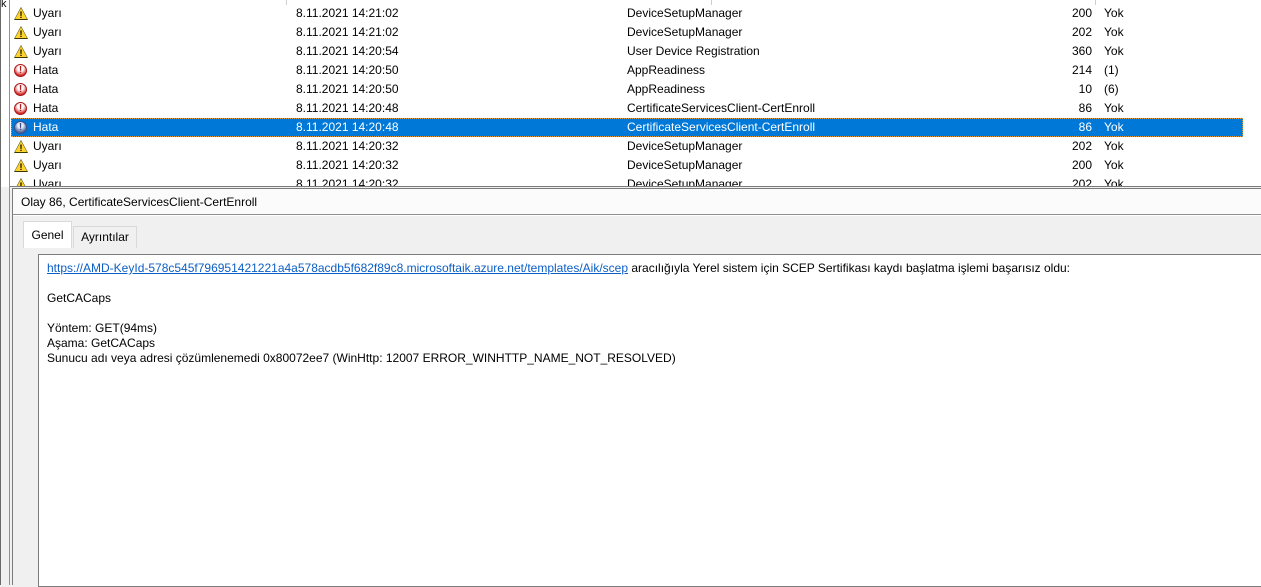  What do you see at coordinates (9, 292) in the screenshot?
I see `tree-pane-divider` at bounding box center [9, 292].